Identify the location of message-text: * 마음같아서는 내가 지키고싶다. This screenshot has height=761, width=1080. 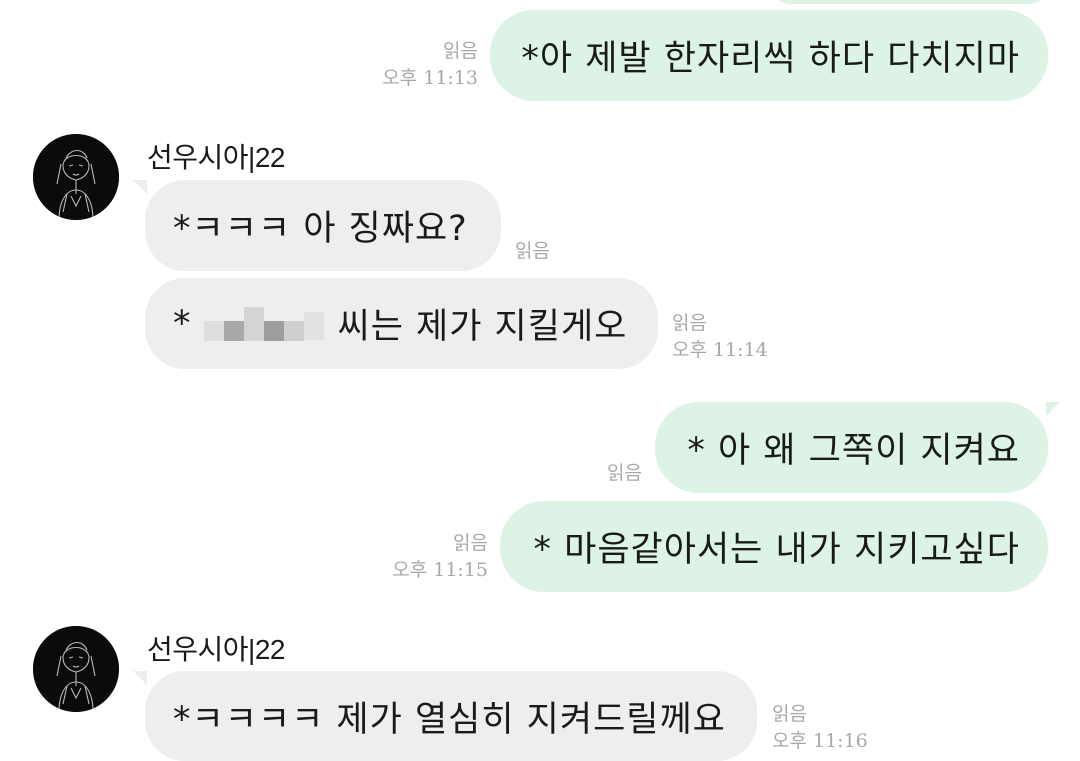
(776, 550).